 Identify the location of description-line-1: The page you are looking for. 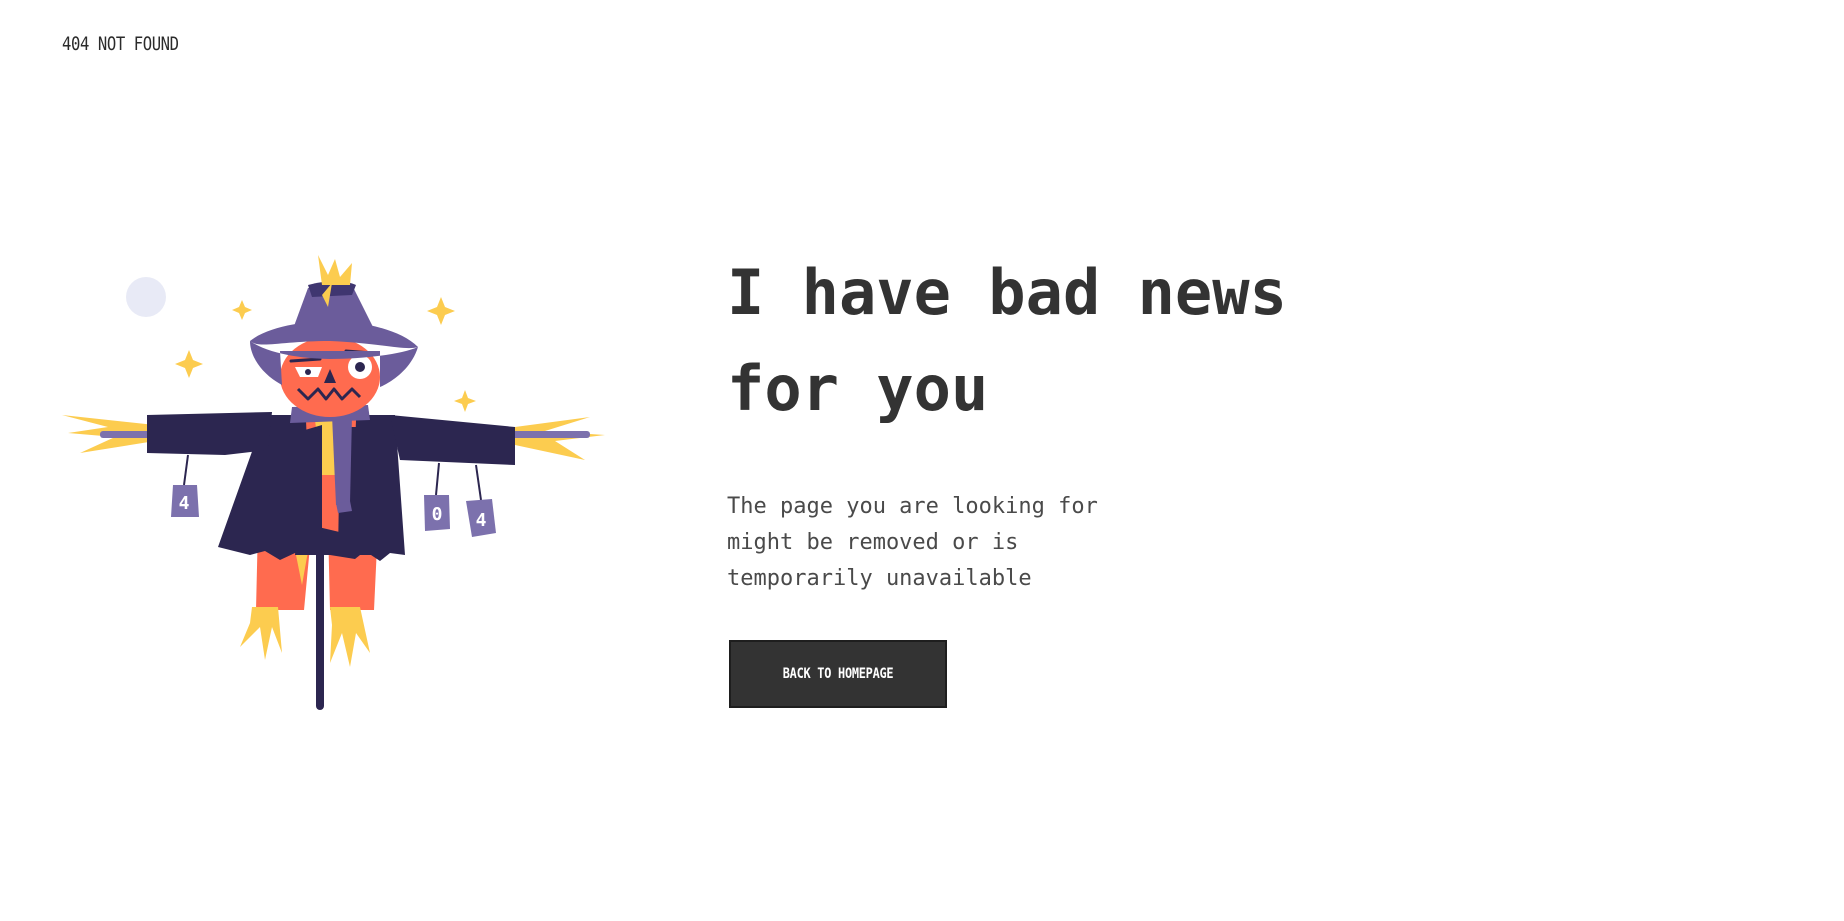
(912, 506).